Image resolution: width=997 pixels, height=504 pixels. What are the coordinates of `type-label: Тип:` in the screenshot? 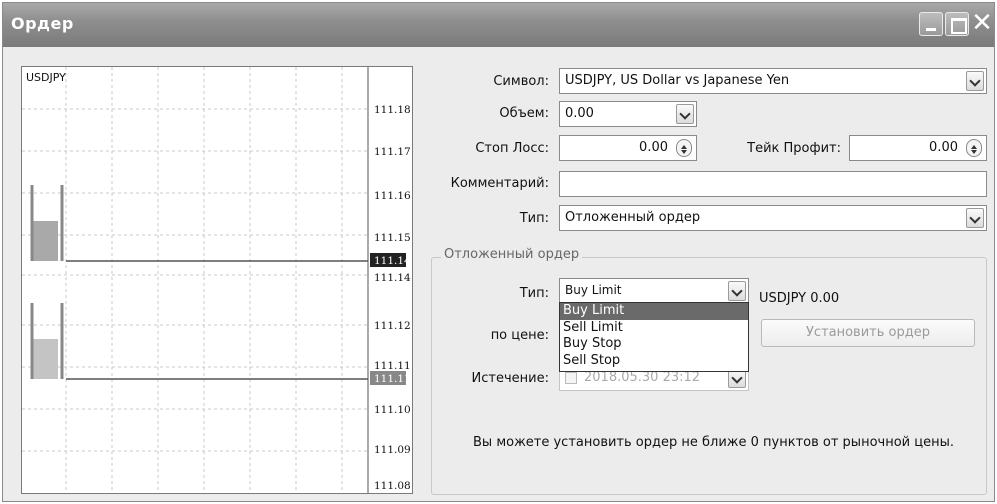 It's located at (534, 218).